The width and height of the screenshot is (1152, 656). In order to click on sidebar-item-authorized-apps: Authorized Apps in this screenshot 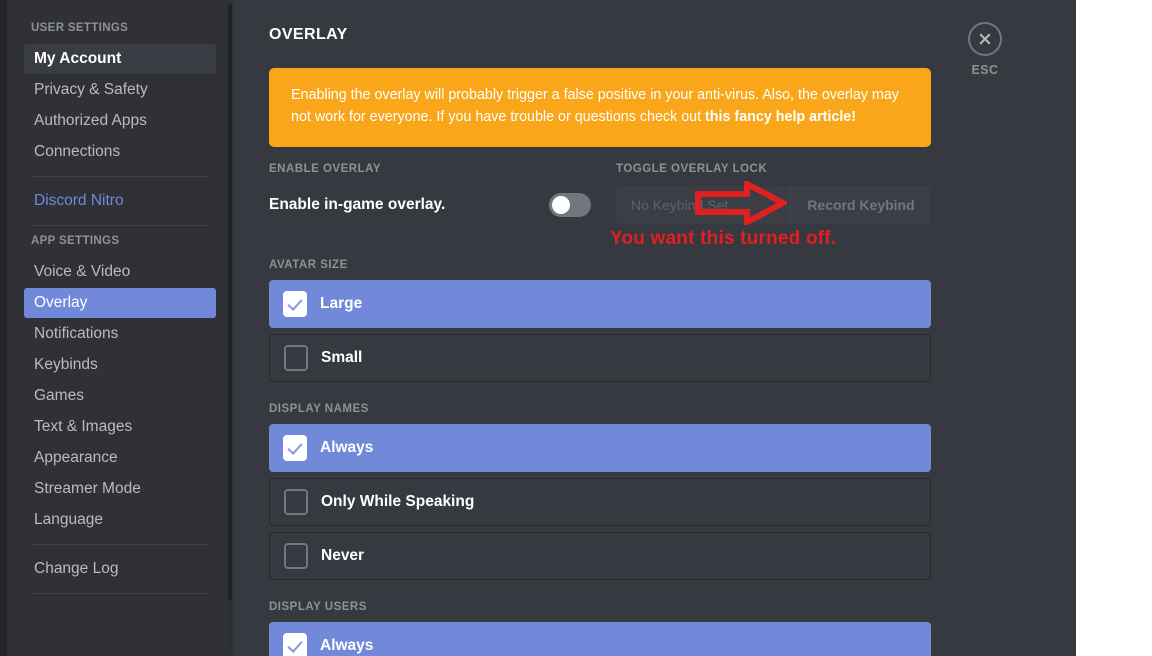, I will do `click(120, 121)`.